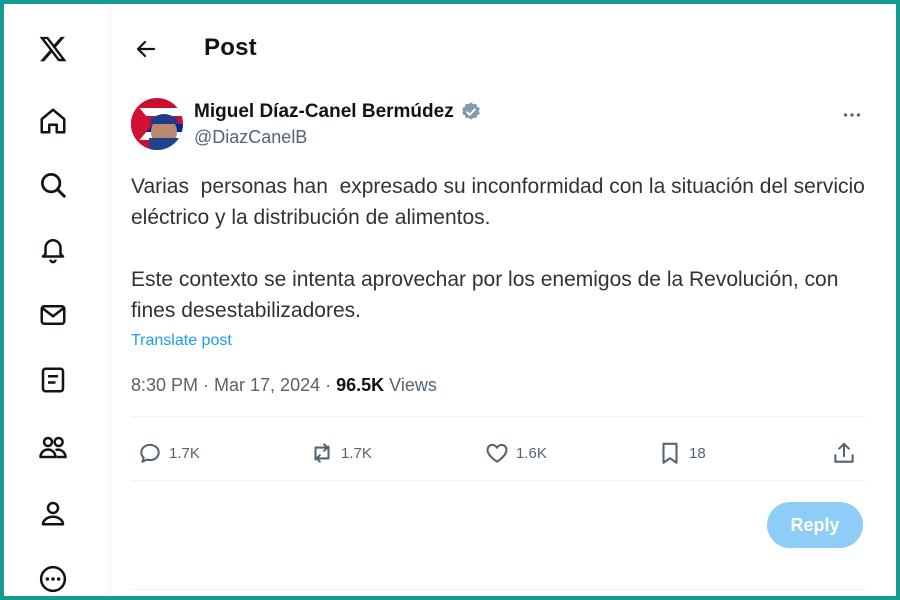  Describe the element at coordinates (53, 315) in the screenshot. I see `mail-icon` at that location.